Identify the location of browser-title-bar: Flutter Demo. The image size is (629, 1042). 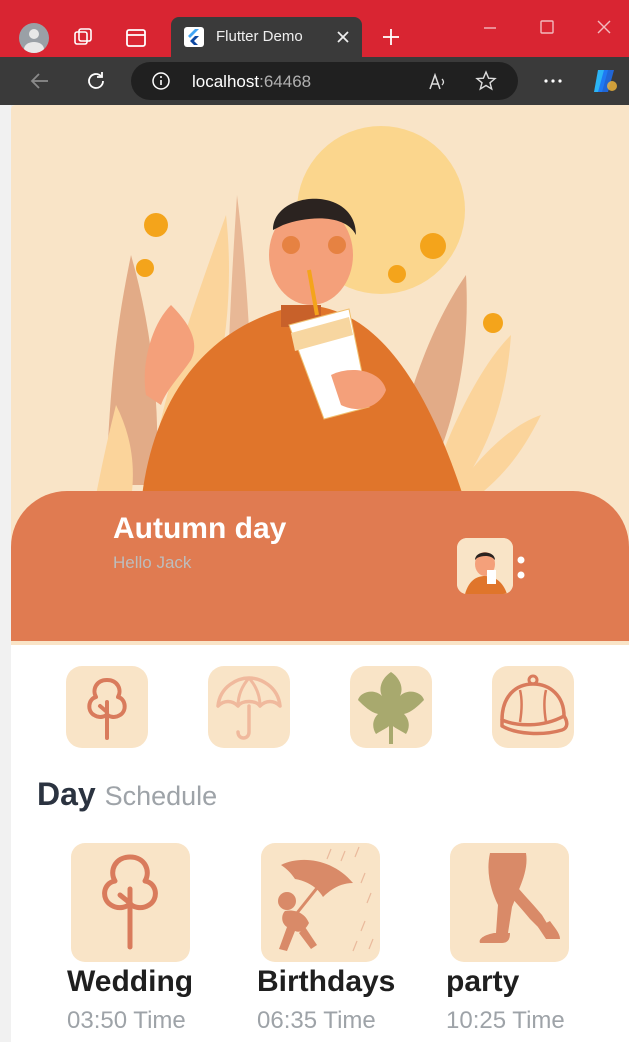
(314, 28).